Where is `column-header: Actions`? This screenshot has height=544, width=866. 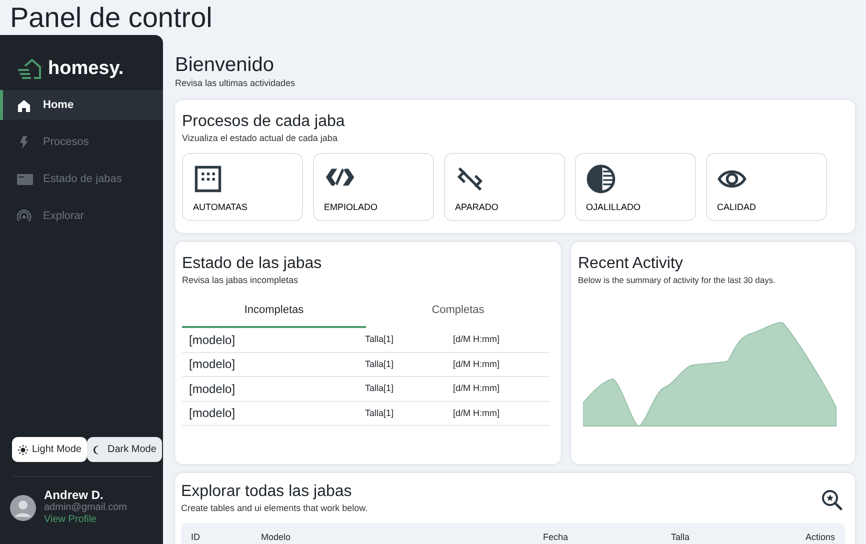
column-header: Actions is located at coordinates (820, 537).